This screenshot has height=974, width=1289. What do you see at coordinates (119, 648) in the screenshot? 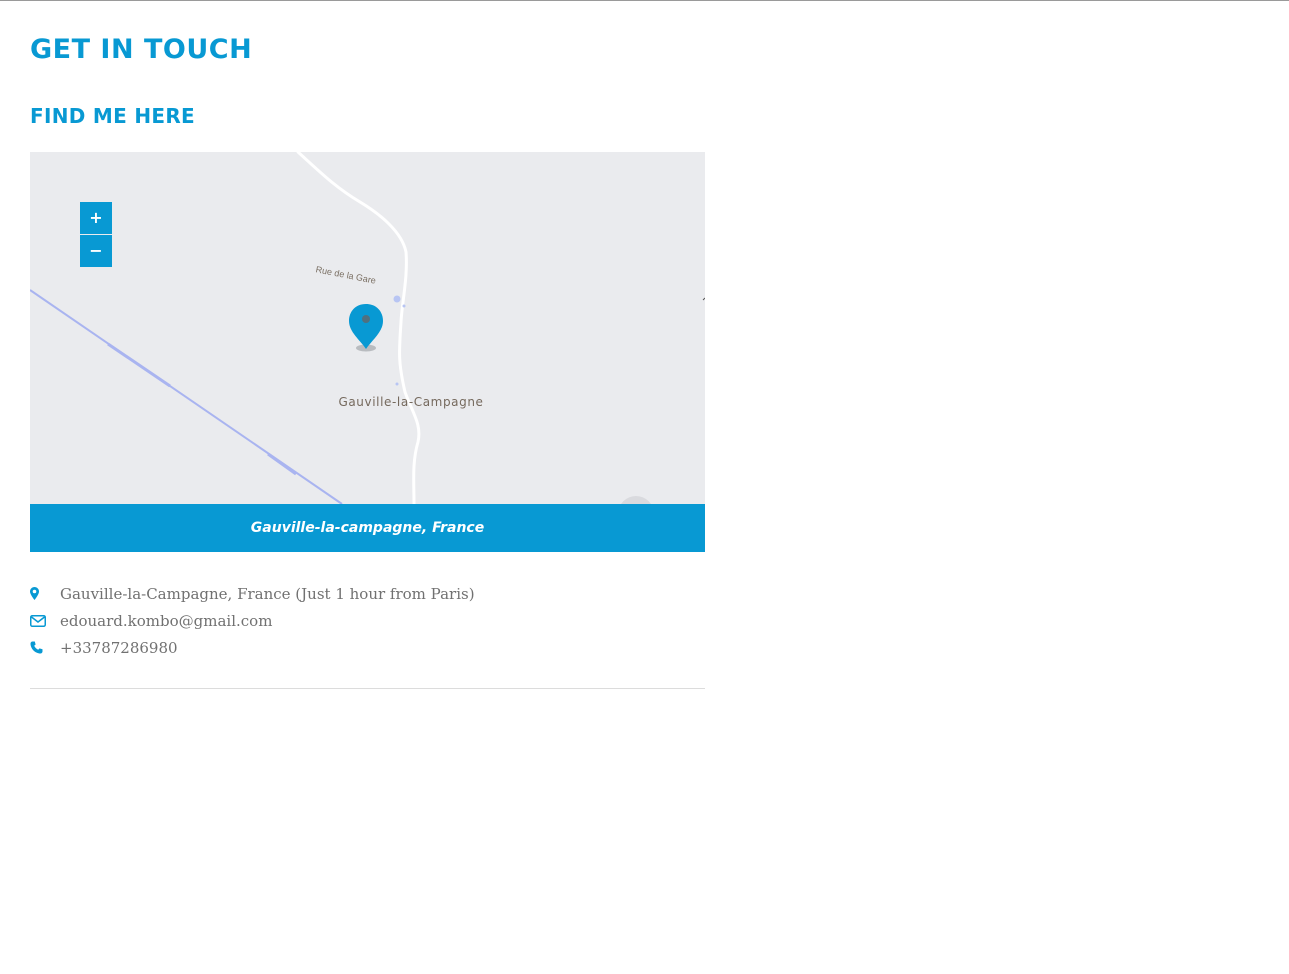
I see `contact-phone-text: +33787286980` at bounding box center [119, 648].